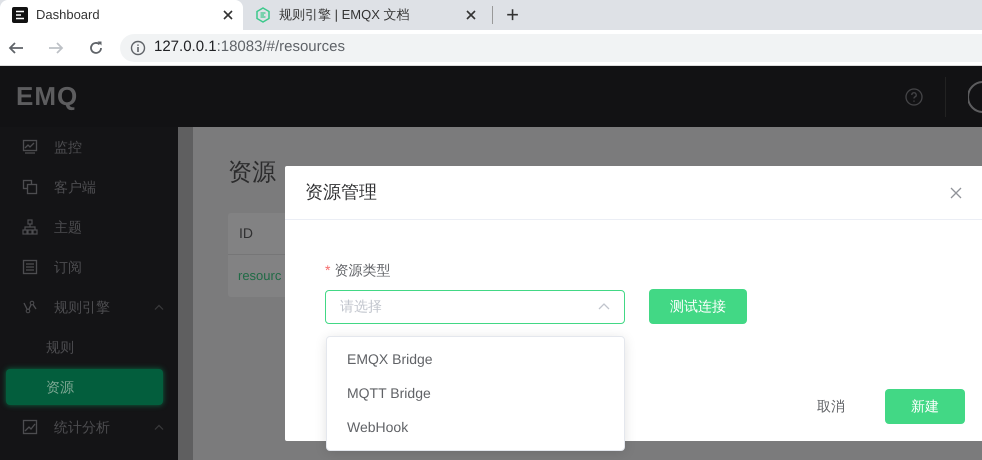  I want to click on tab-title: 规则引擎 | EMQX 文档, so click(344, 15).